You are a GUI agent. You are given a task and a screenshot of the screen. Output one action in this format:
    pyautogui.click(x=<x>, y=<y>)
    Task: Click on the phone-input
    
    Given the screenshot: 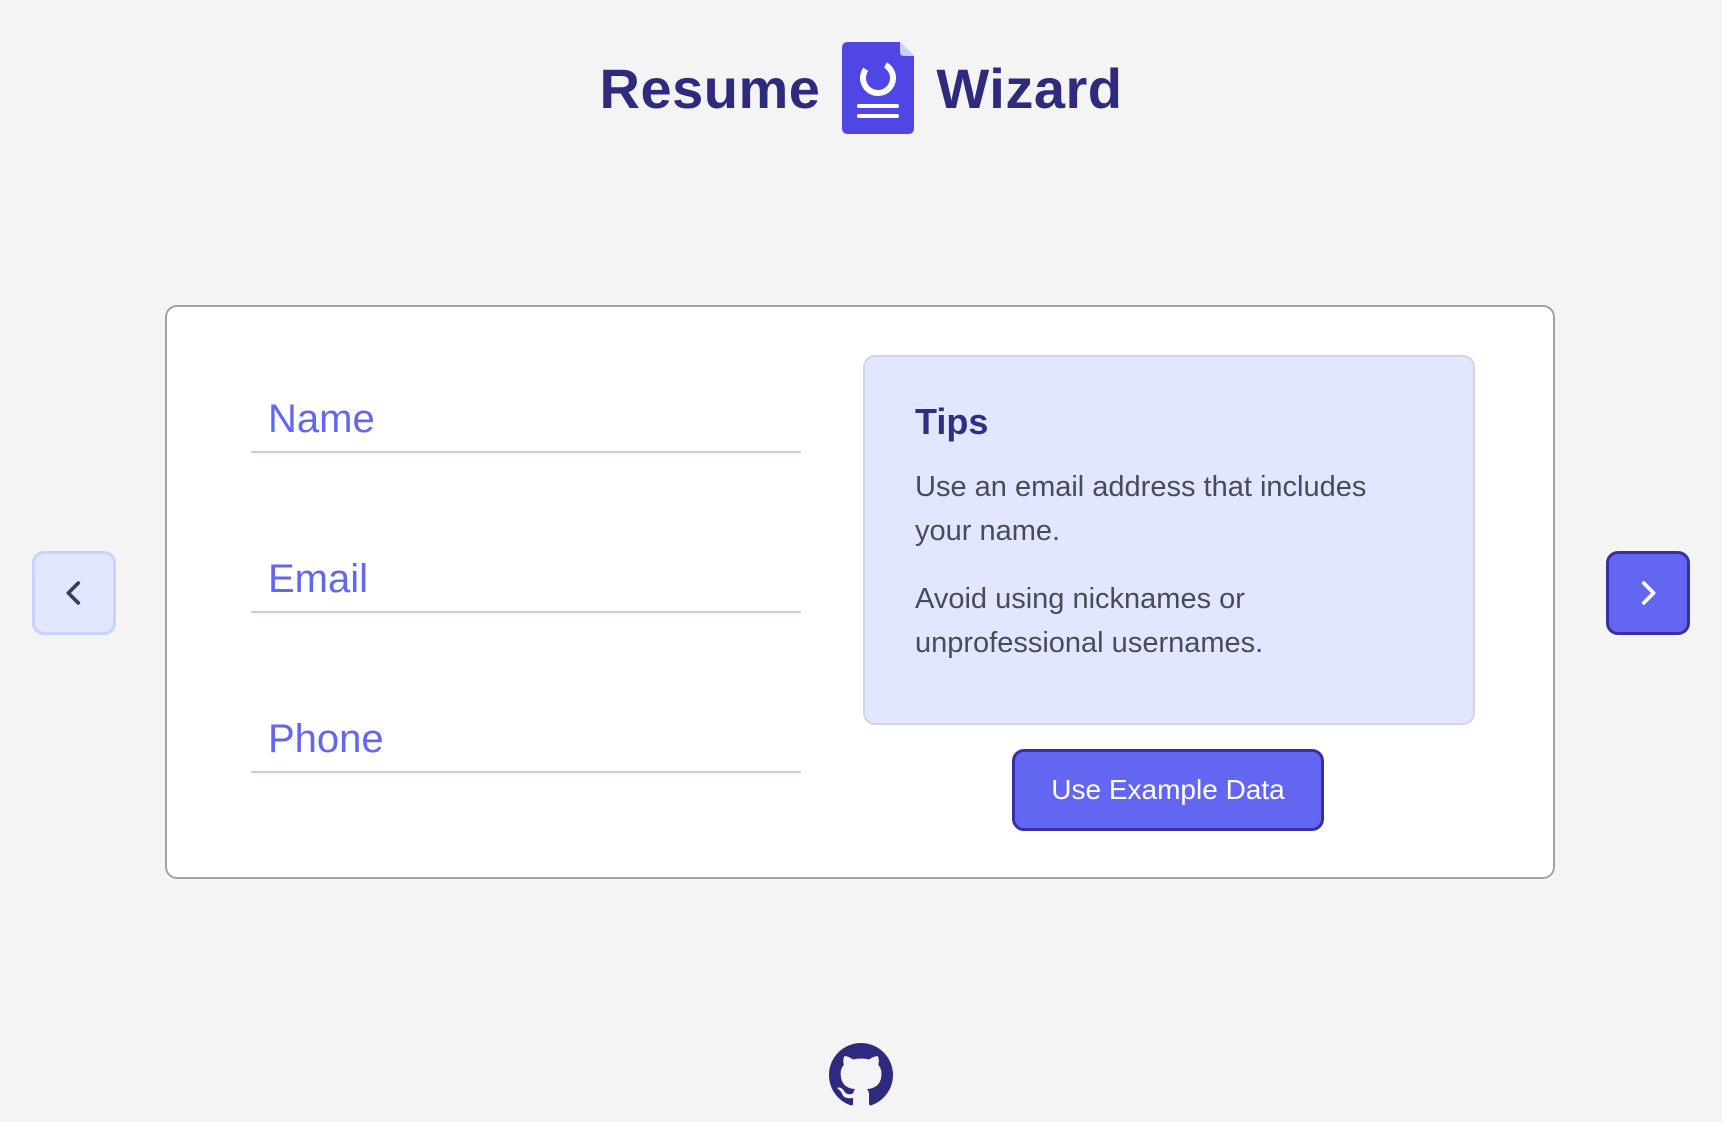 What is the action you would take?
    pyautogui.click(x=526, y=739)
    